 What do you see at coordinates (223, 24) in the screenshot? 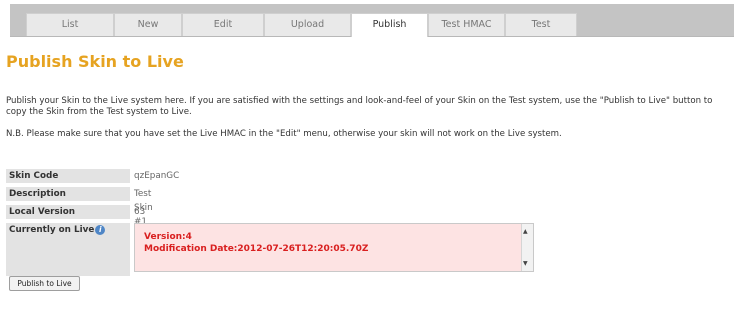
I see `tab-edit: Edit` at bounding box center [223, 24].